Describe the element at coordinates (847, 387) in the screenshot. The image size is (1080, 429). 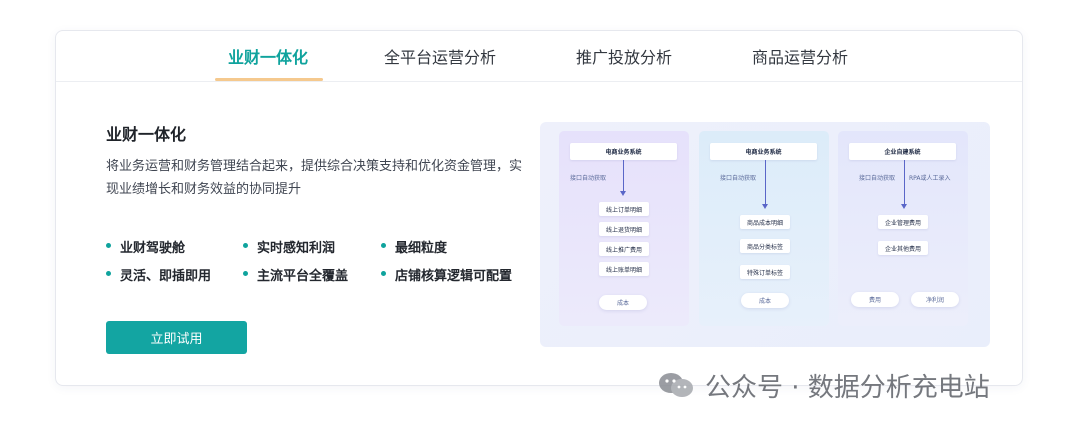
I see `watermark-text: 公众号 · 数据分析充电站` at that location.